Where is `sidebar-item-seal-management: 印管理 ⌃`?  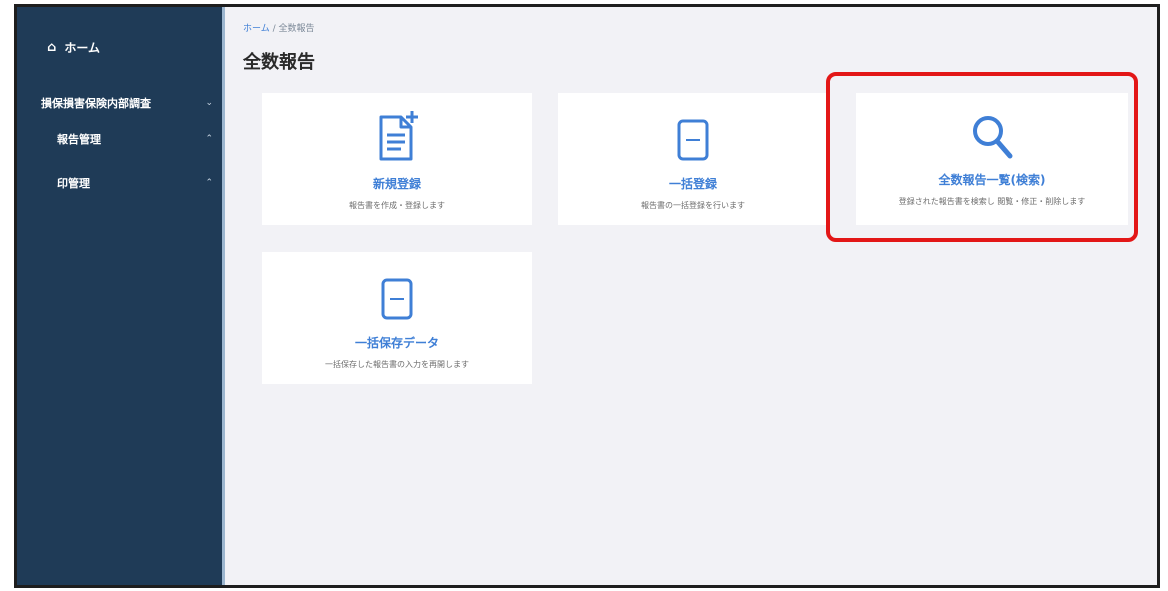
sidebar-item-seal-management: 印管理 ⌃ is located at coordinates (135, 183).